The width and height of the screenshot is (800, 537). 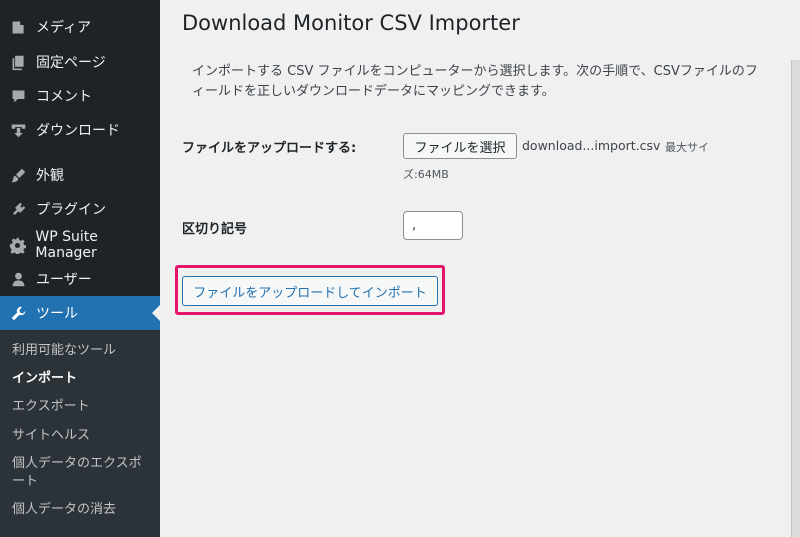 What do you see at coordinates (351, 23) in the screenshot?
I see `page-title: Download Monitor CSV Importer` at bounding box center [351, 23].